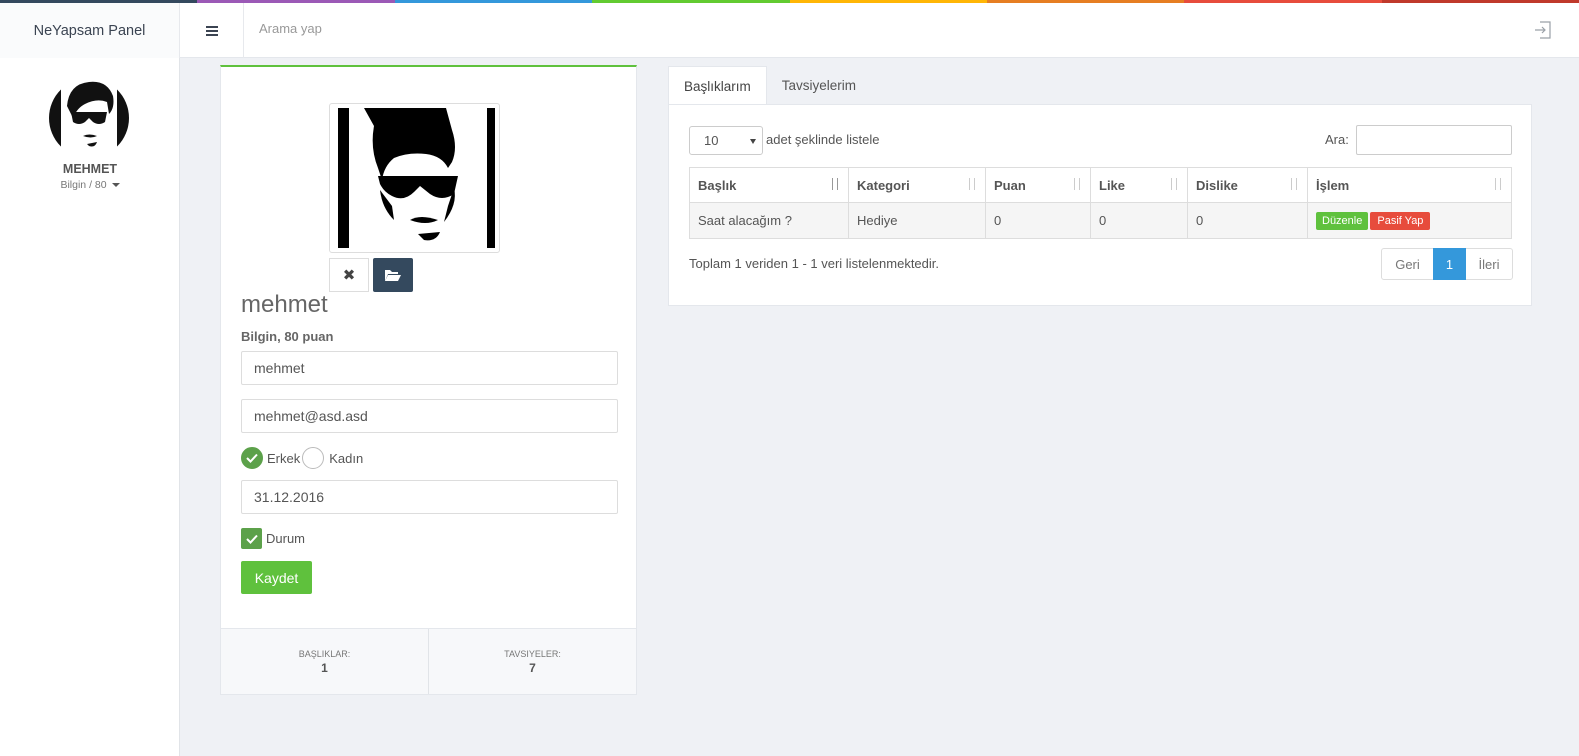 The image size is (1579, 756). Describe the element at coordinates (819, 85) in the screenshot. I see `tab-tavsiyelerim: Tavsiyelerim` at that location.